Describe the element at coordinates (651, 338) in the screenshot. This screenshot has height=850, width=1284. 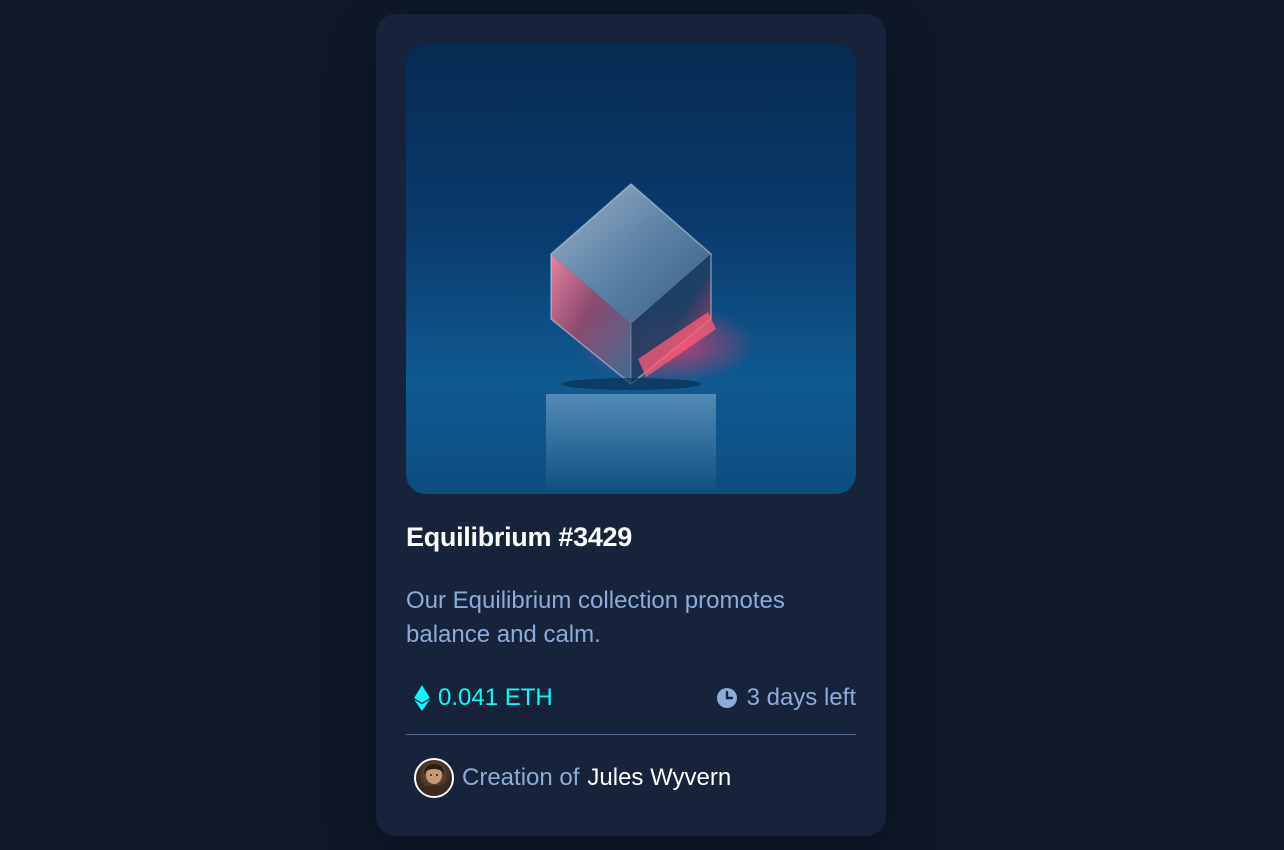
I see `cube-artwork` at that location.